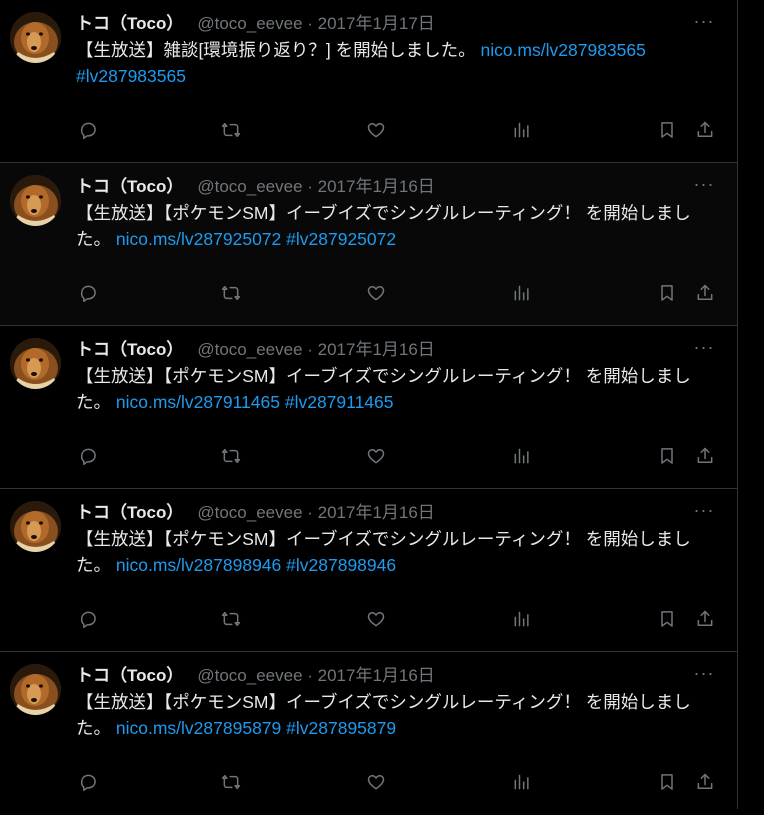 The image size is (764, 815). I want to click on tweet-hashtag: #lv287925072, so click(341, 239).